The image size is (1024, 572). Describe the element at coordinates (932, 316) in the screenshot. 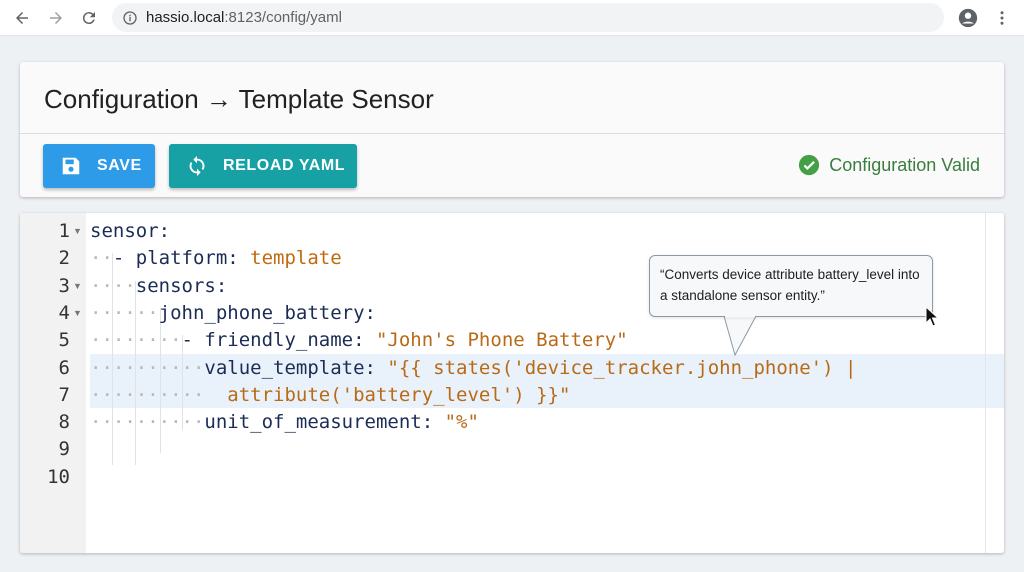

I see `pointer-cursor-icon` at that location.